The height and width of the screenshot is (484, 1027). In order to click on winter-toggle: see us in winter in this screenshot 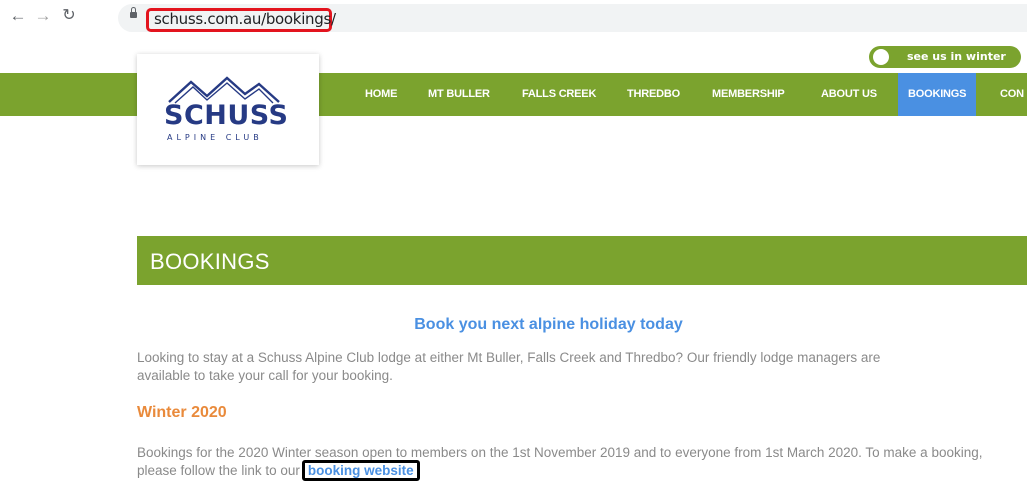, I will do `click(945, 57)`.